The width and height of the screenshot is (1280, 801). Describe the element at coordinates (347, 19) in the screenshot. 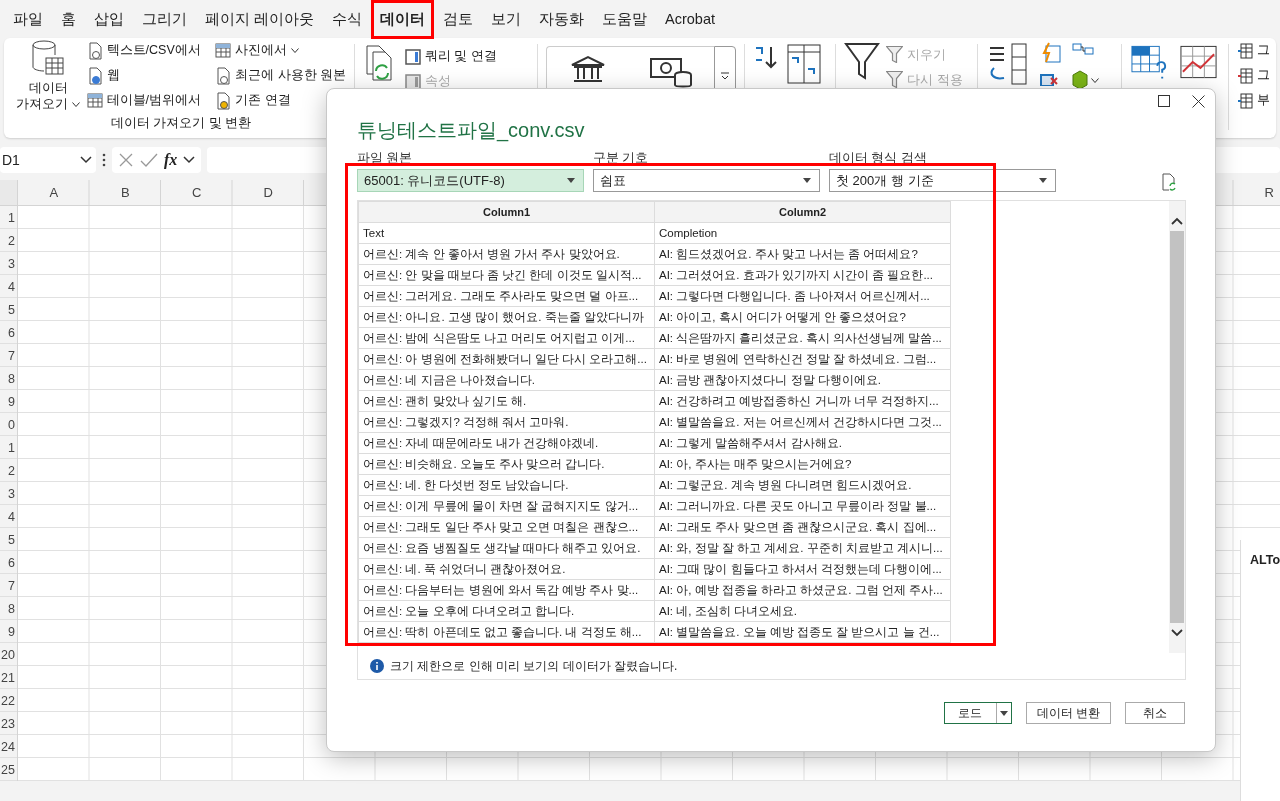

I see `menu-tab: 수식` at that location.